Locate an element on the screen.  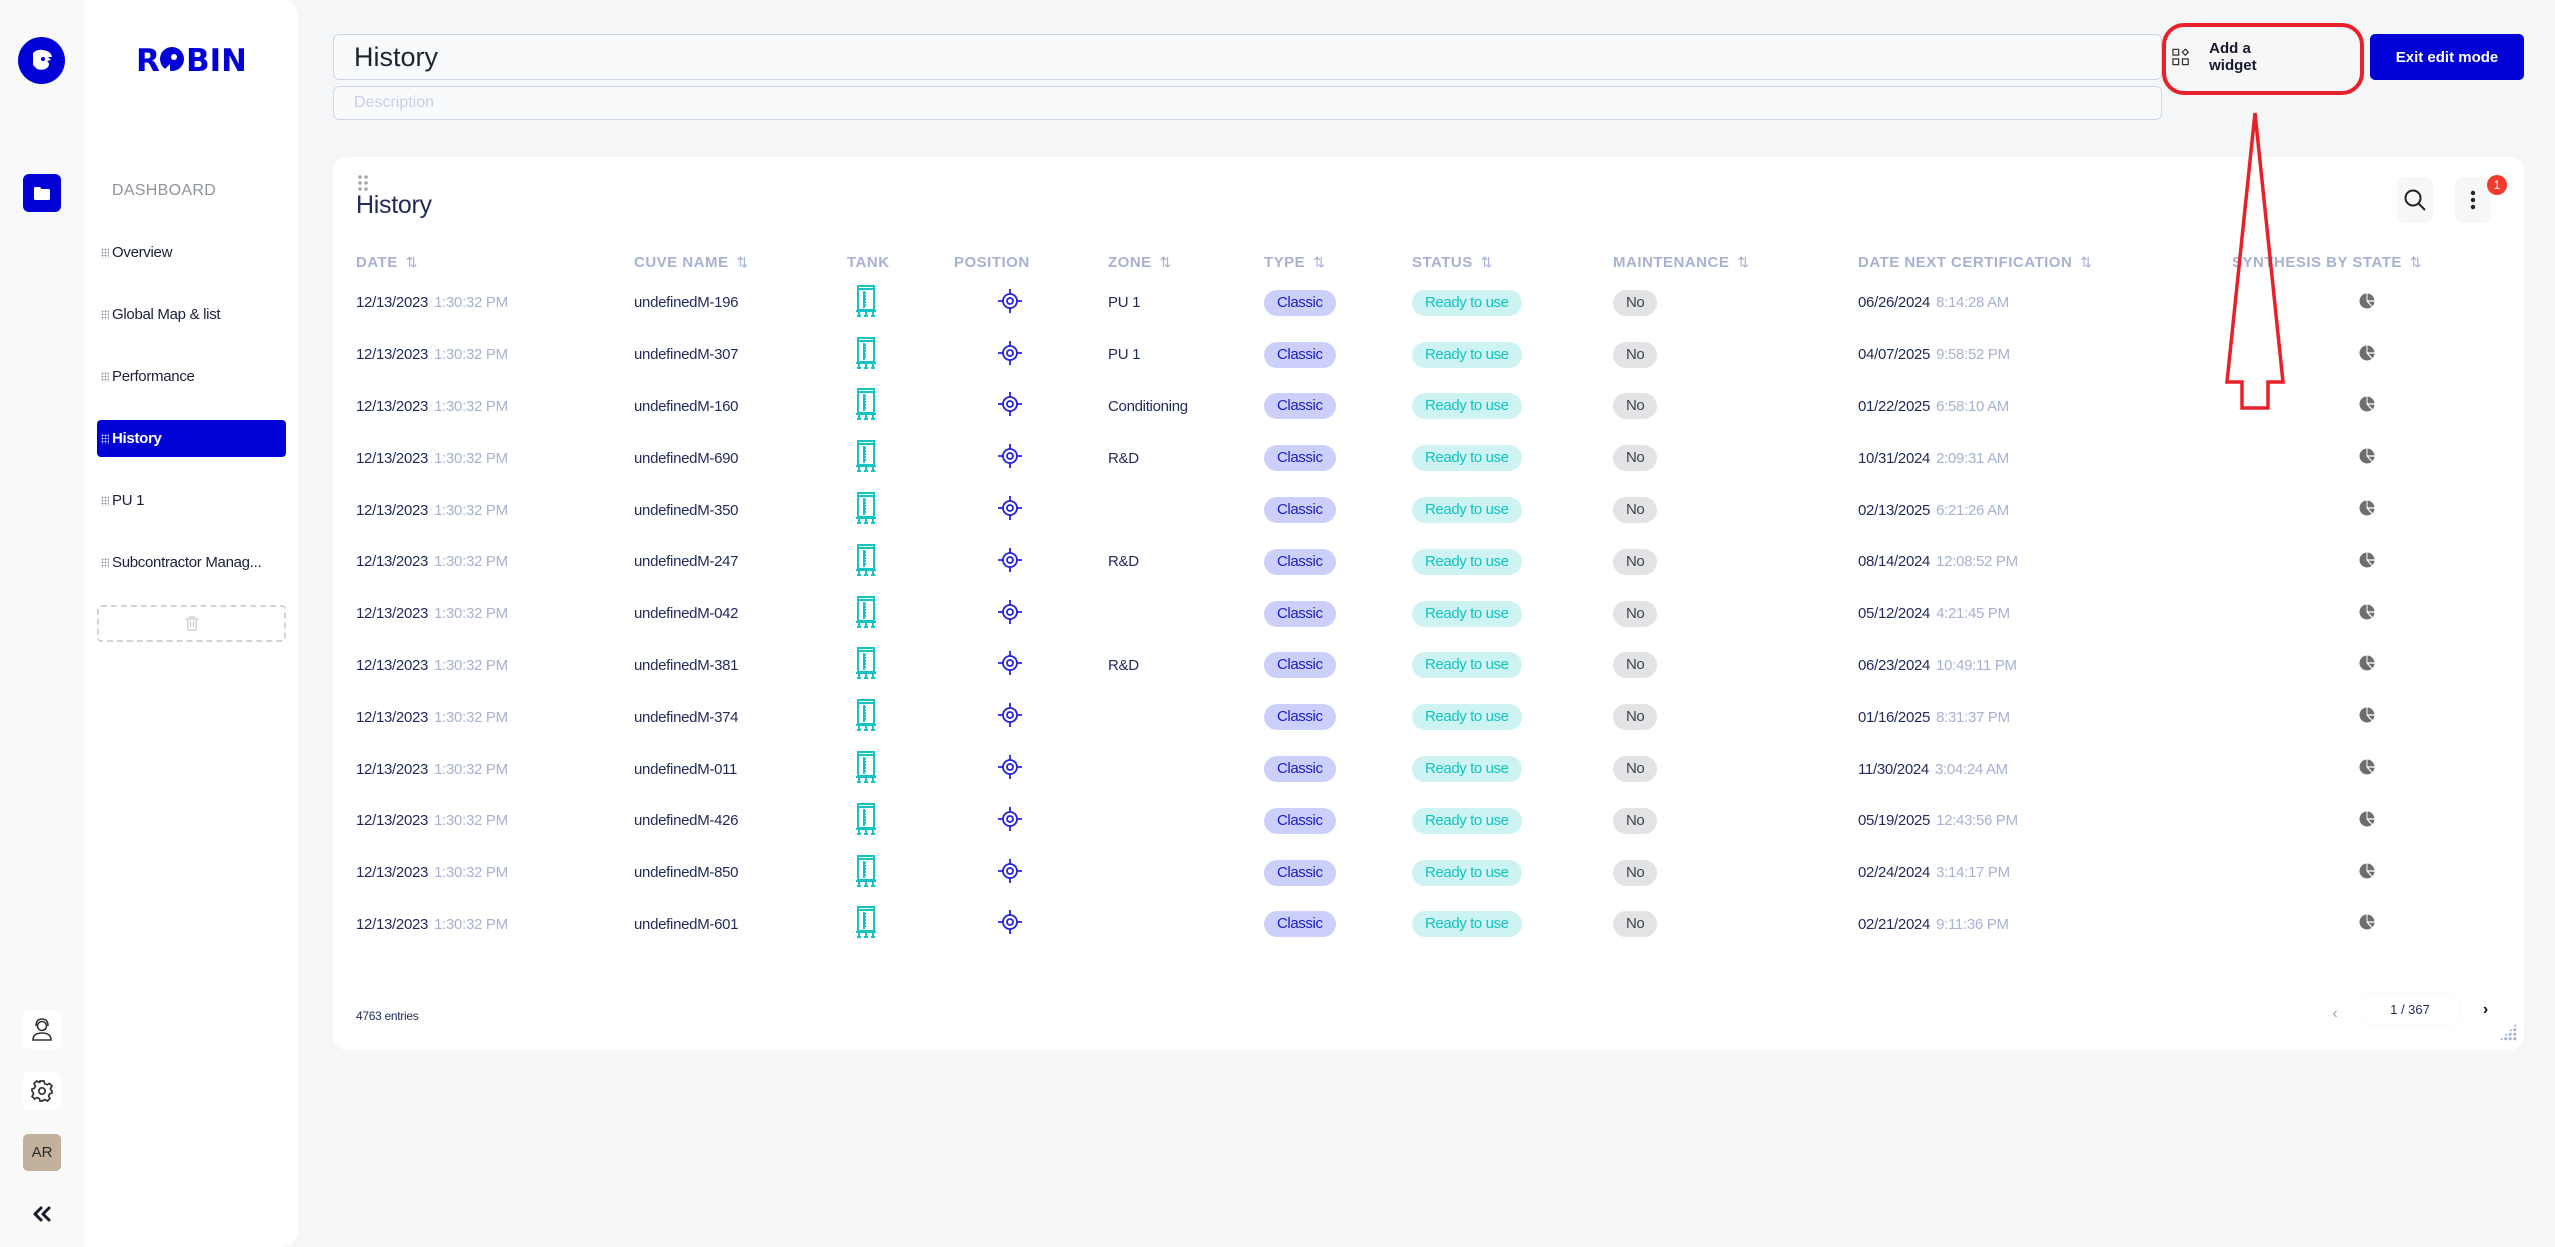
column-header: CUVE NAME ⇅ is located at coordinates (740, 262).